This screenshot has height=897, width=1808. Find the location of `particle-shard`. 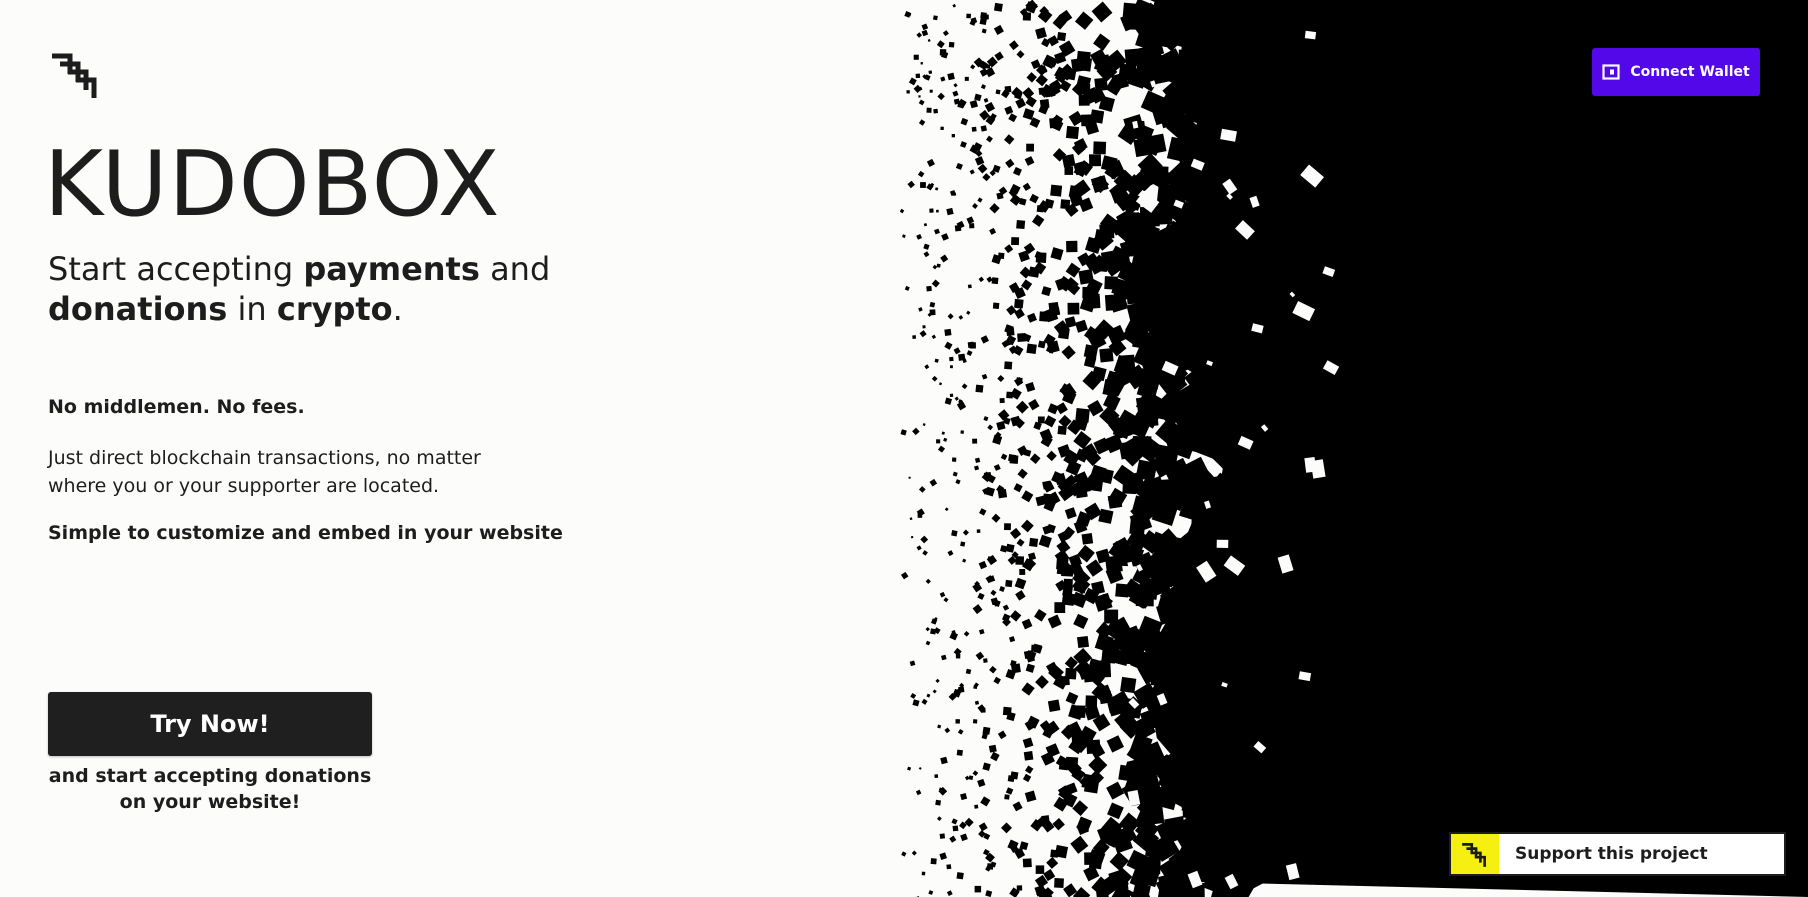

particle-shard is located at coordinates (1222, 543).